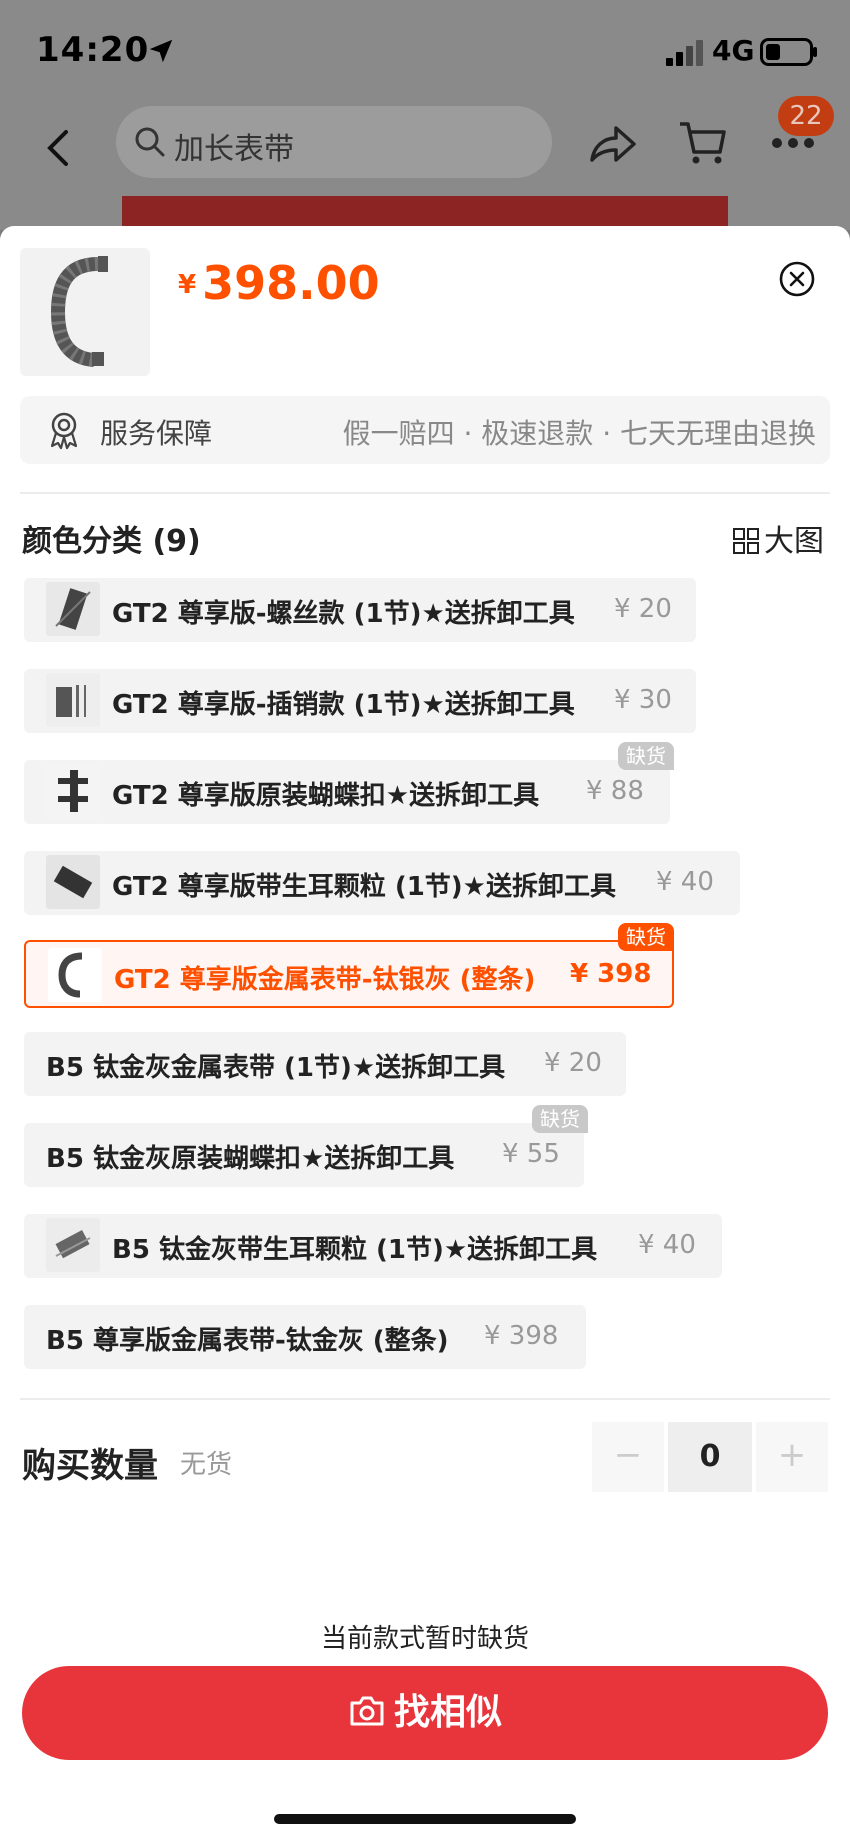  Describe the element at coordinates (628, 1457) in the screenshot. I see `decrease-button: −` at that location.